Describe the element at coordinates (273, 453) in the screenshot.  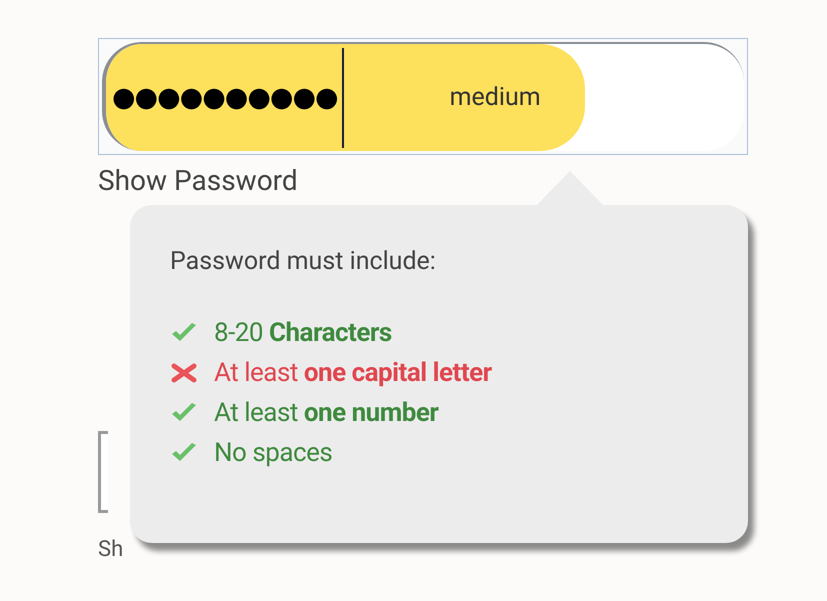
I see `requirement-text: No spaces` at that location.